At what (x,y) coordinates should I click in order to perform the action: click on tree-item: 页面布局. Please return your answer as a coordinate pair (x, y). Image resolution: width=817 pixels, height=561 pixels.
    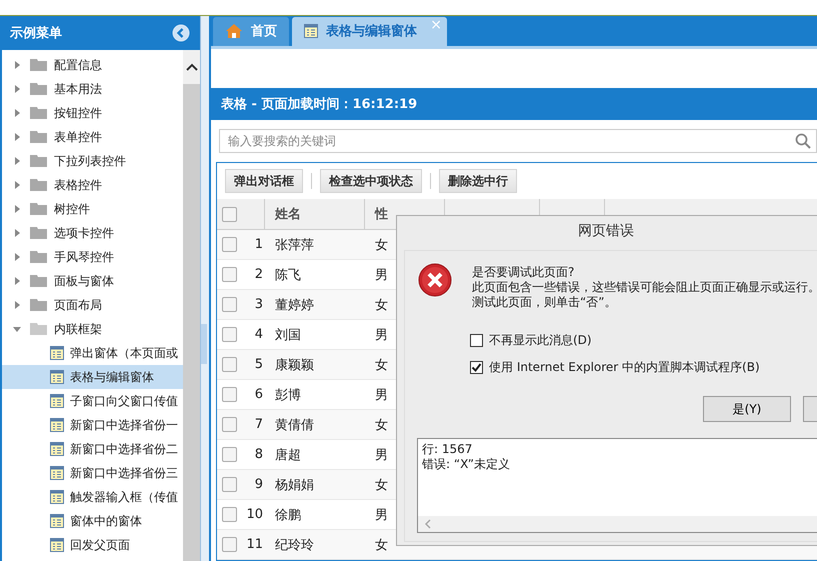
    Looking at the image, I should click on (92, 305).